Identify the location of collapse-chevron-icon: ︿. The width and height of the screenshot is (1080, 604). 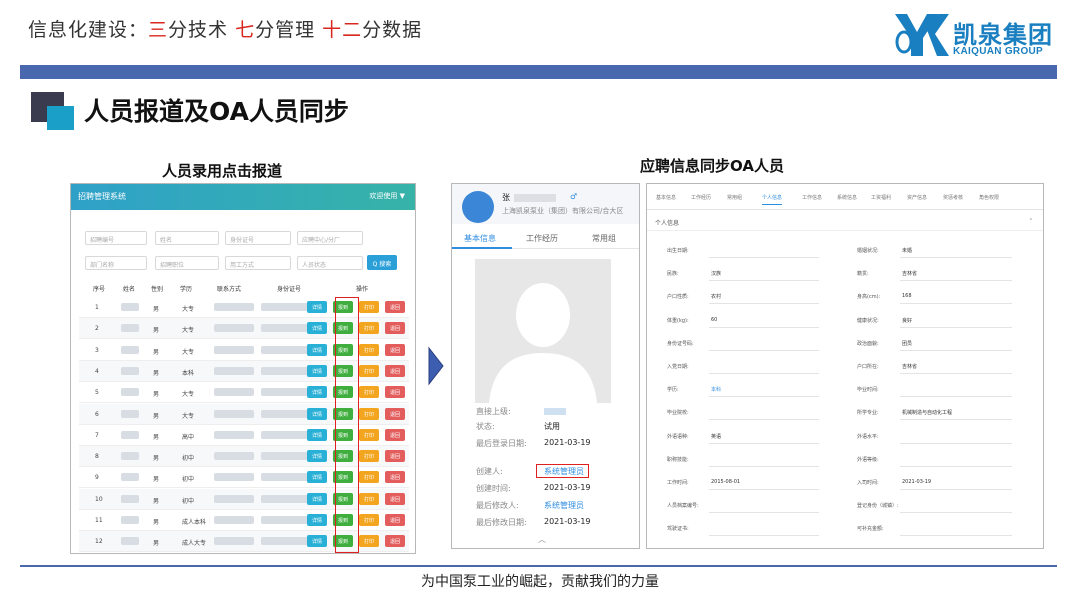
(542, 539).